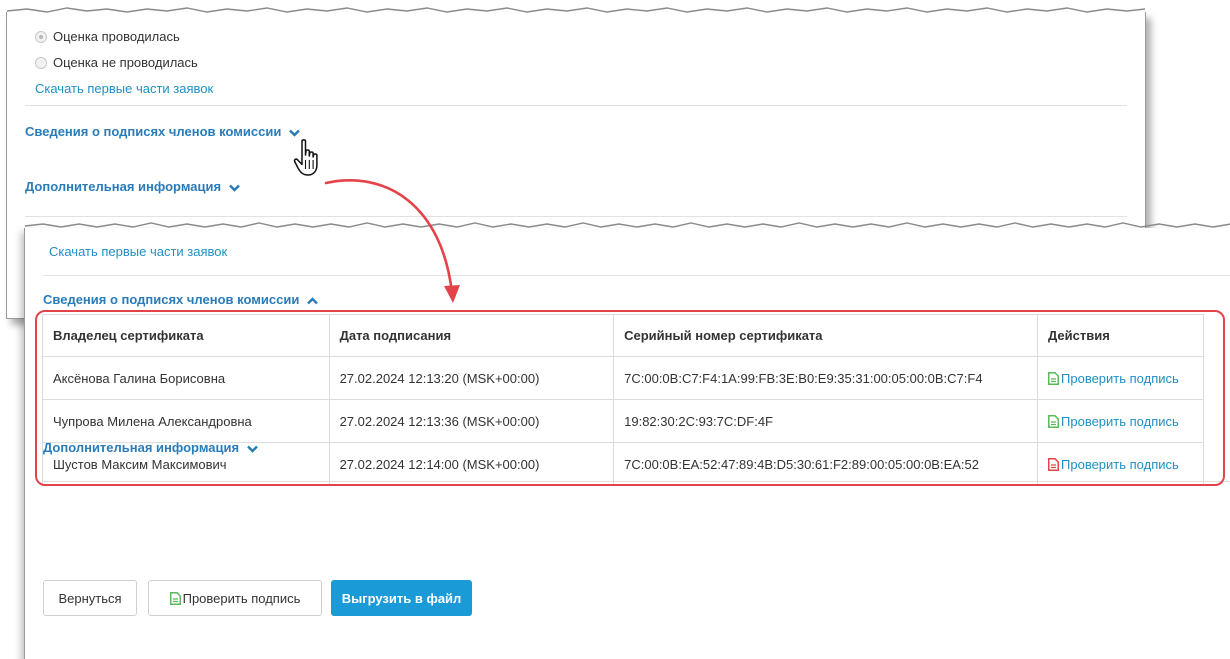 This screenshot has width=1230, height=659. I want to click on export-to-file-button: Выгрузить в файл, so click(401, 598).